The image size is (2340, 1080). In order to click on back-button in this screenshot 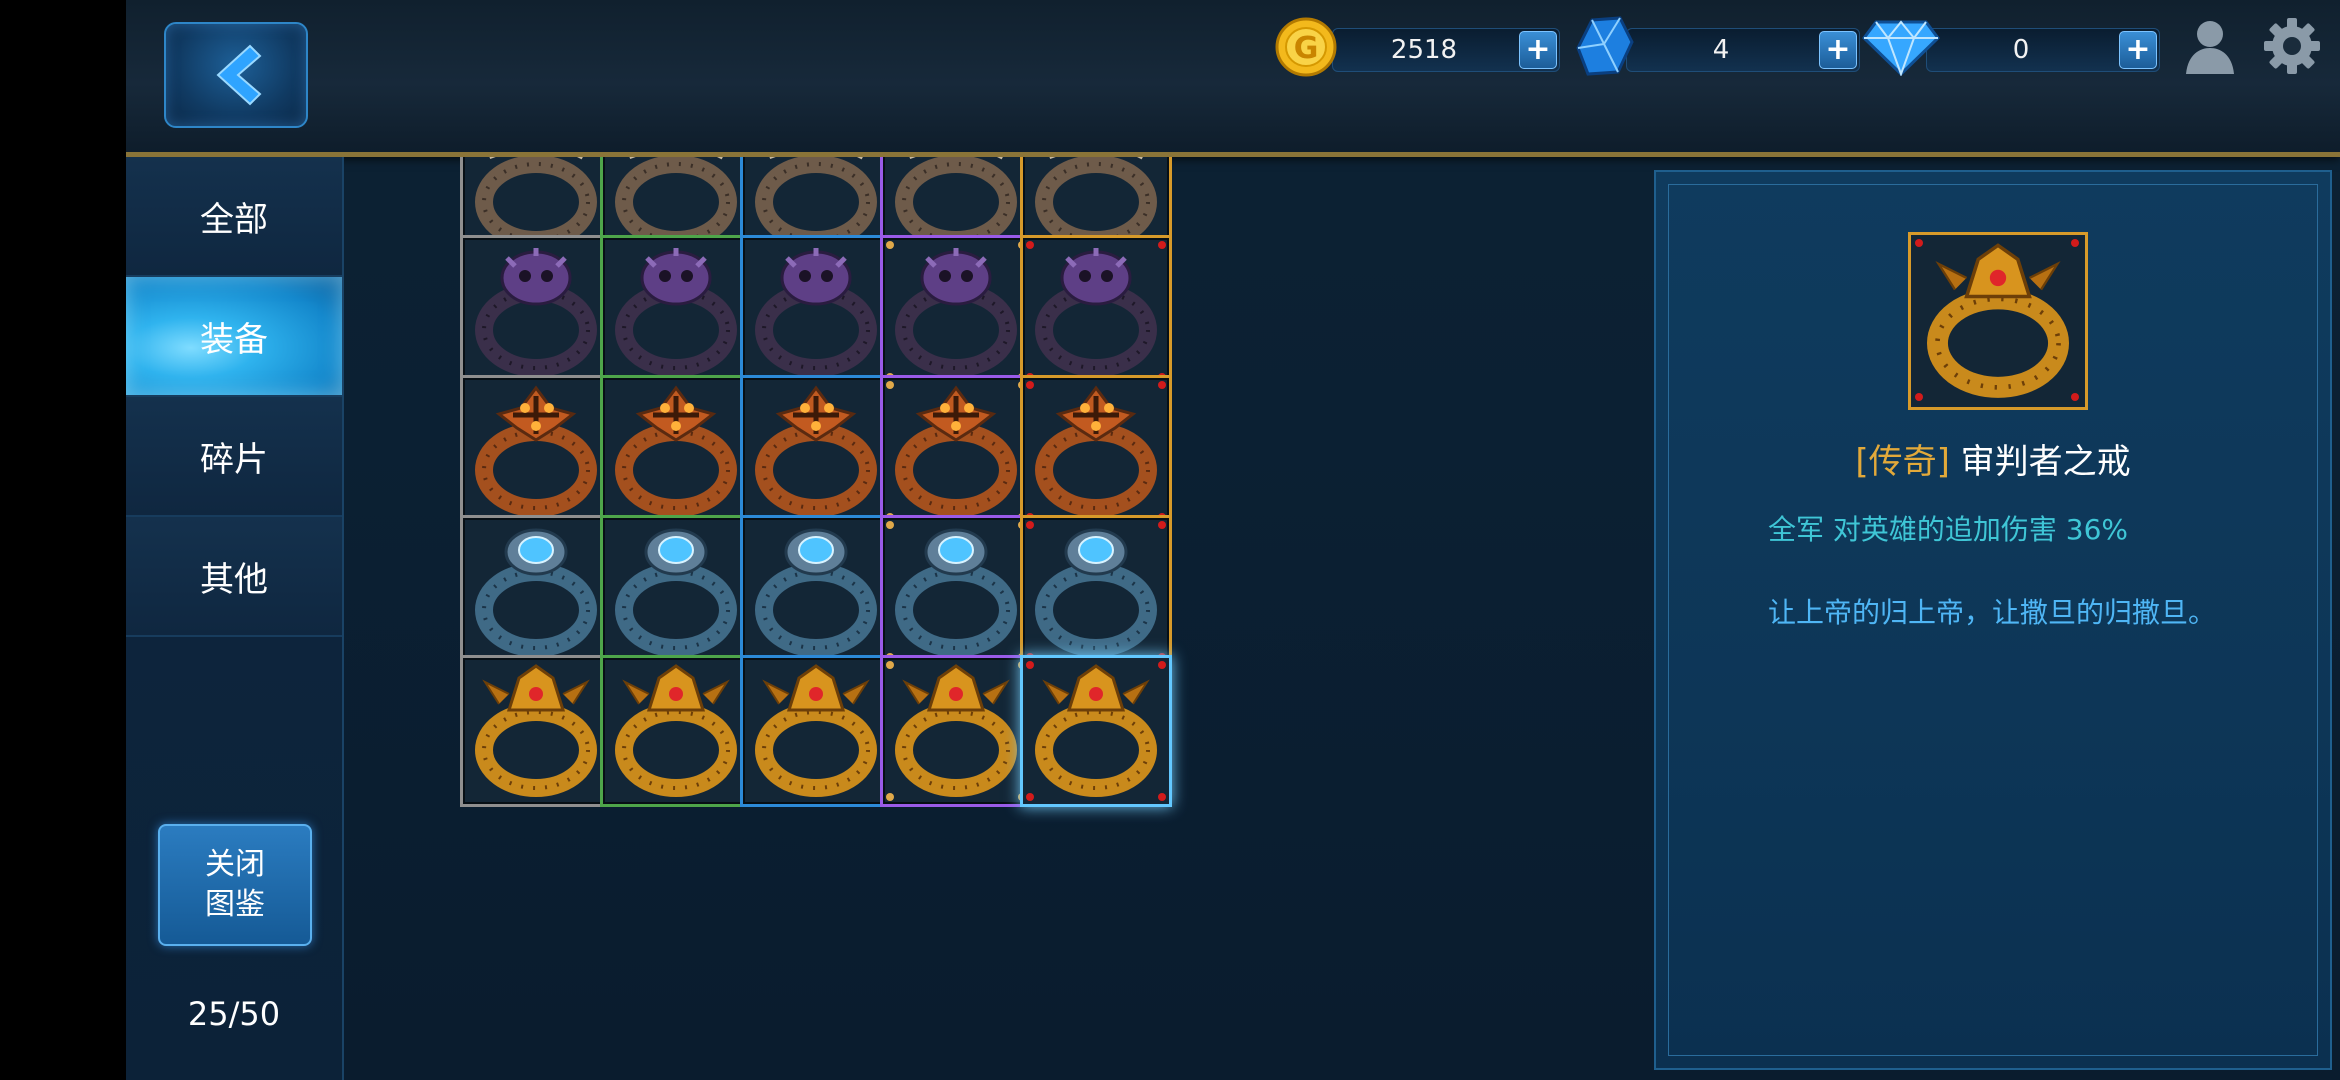, I will do `click(236, 75)`.